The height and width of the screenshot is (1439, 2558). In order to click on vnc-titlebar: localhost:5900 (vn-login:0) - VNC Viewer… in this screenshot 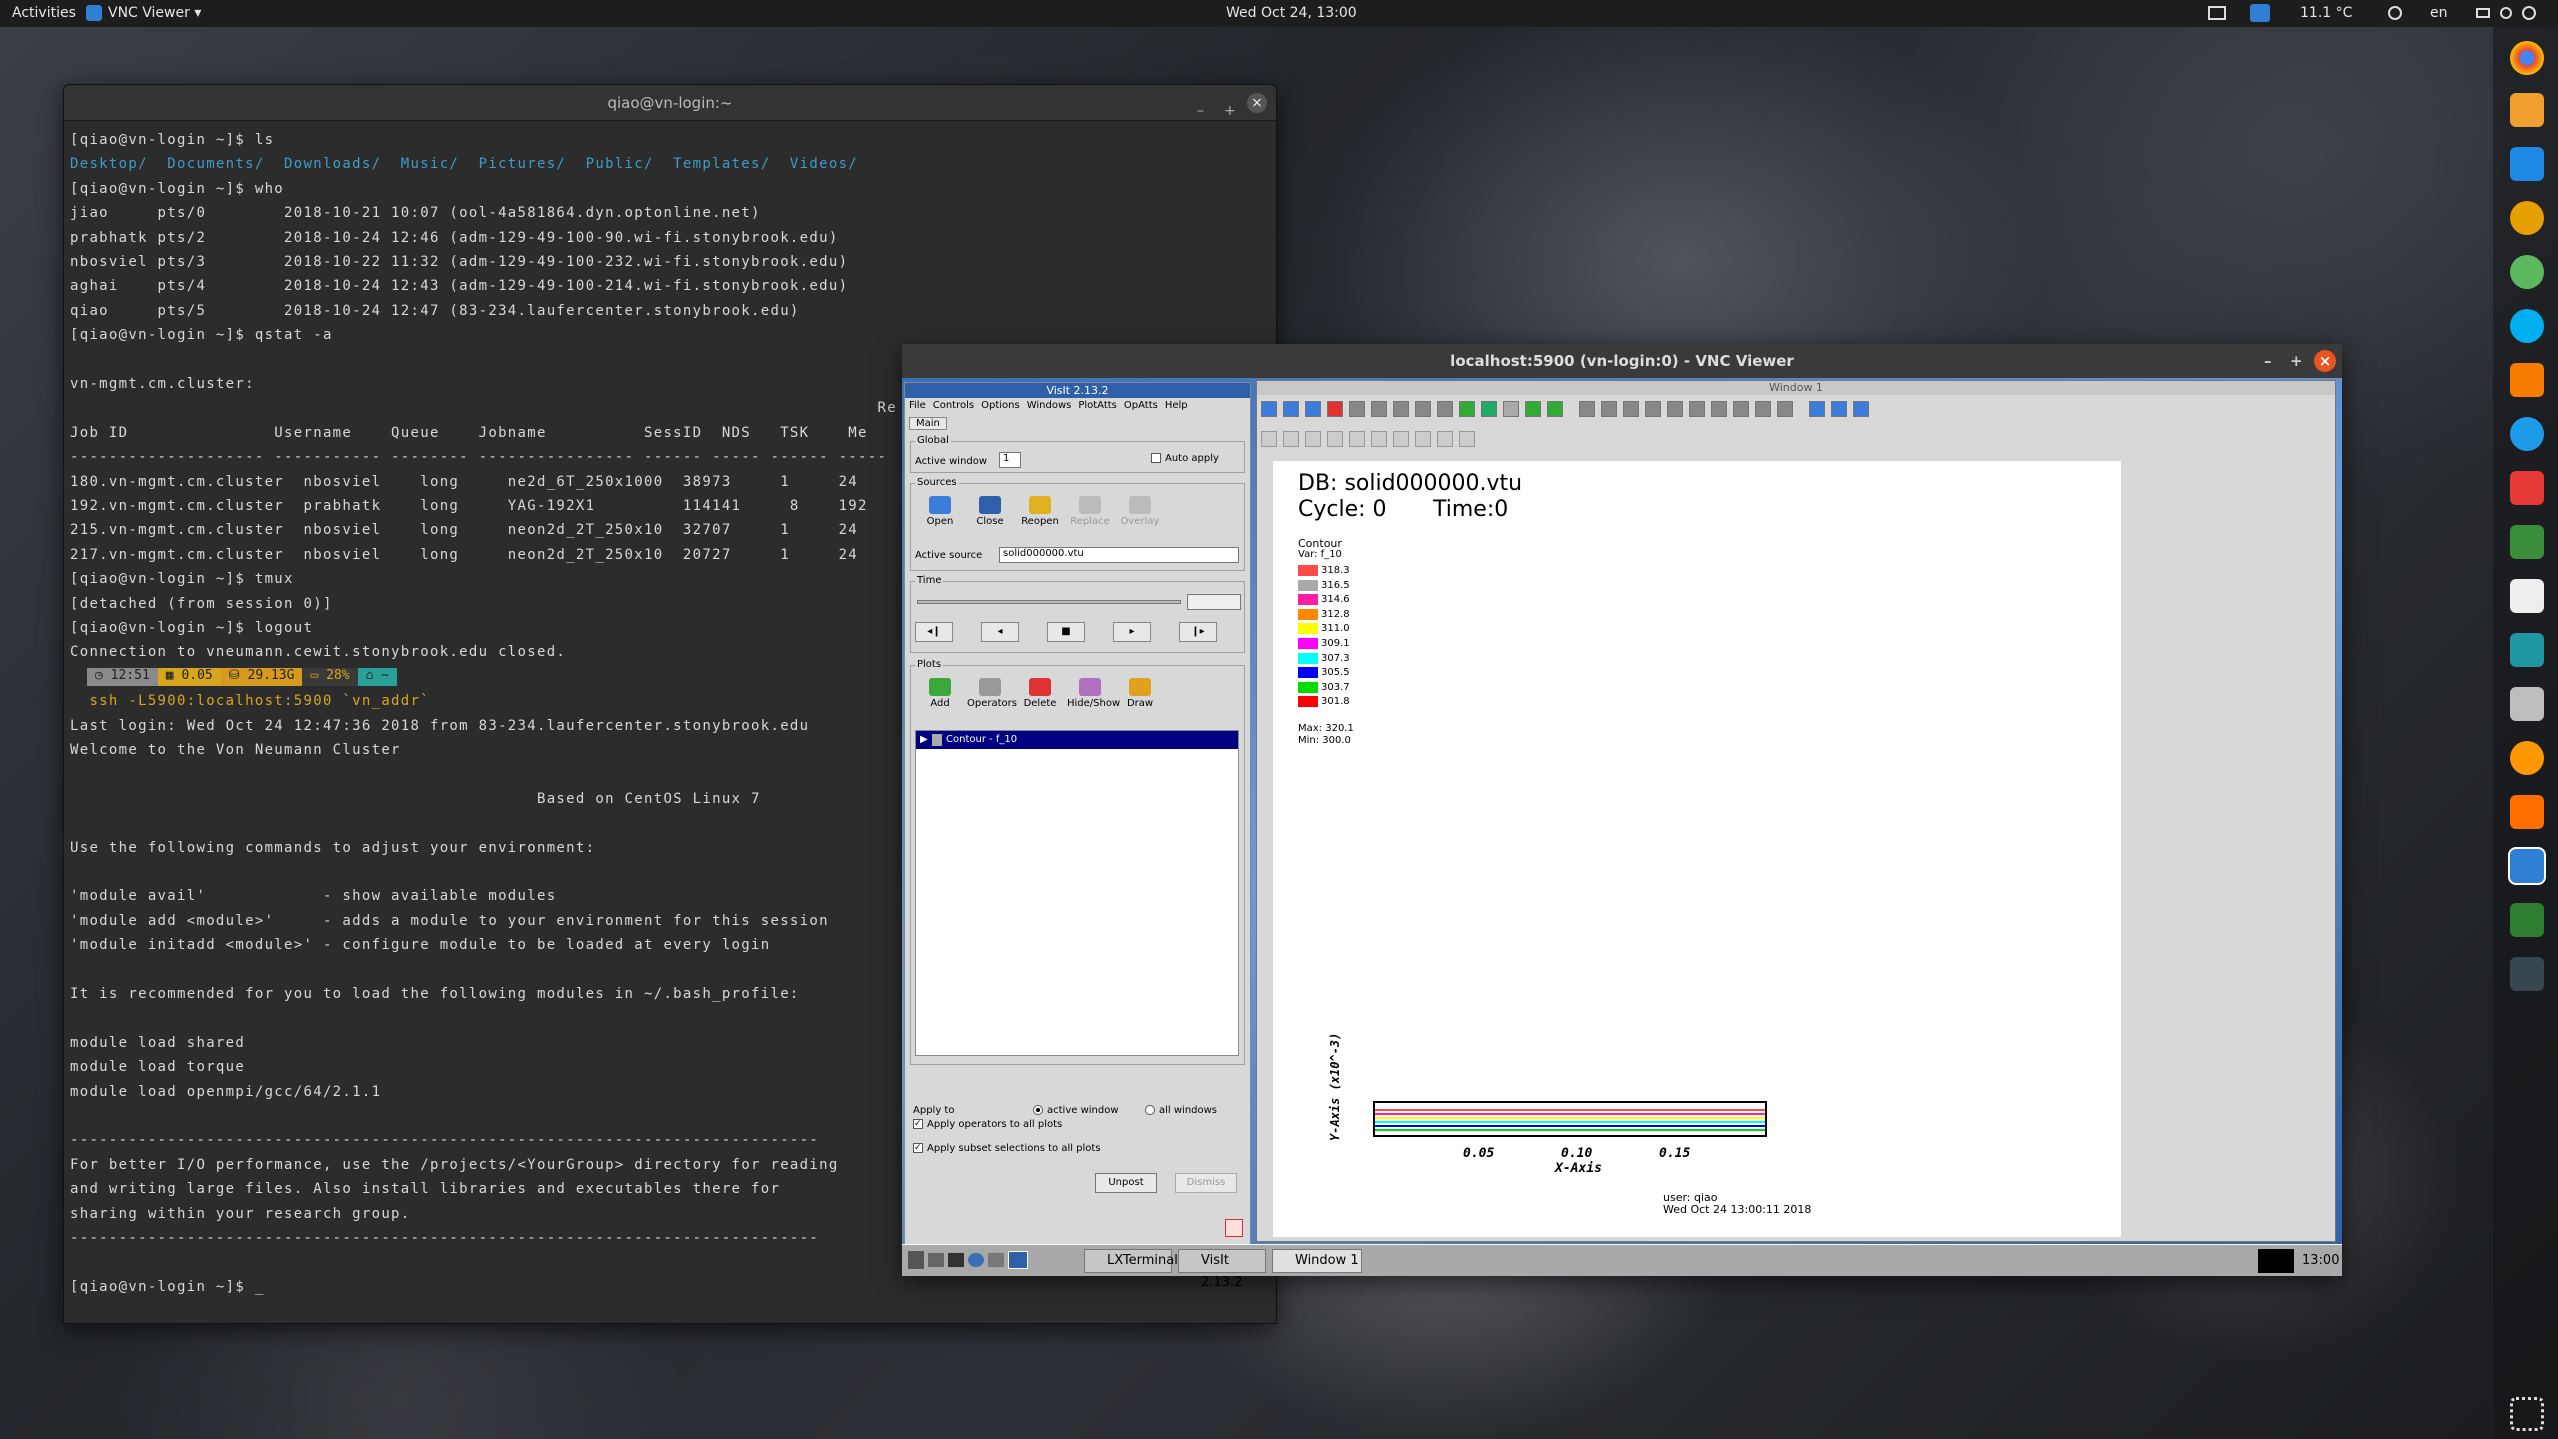, I will do `click(1622, 361)`.